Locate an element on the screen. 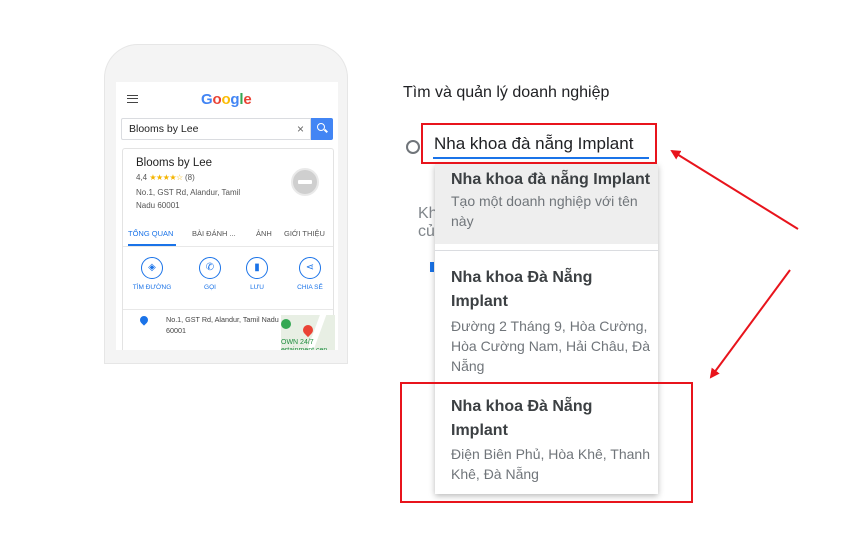 This screenshot has width=861, height=533. tab-overview: TỔNG QUAN is located at coordinates (150, 233).